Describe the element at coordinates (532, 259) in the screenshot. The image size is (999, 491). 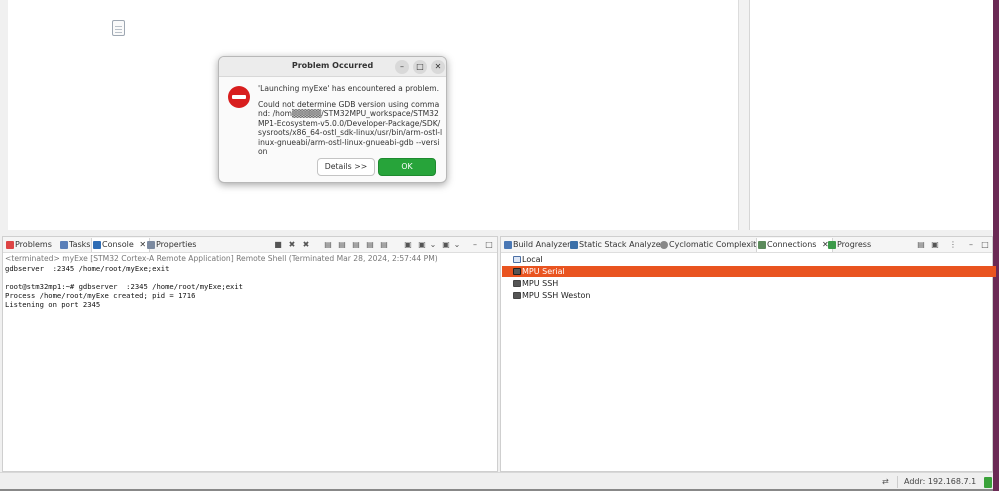
I see `connection-label: Local` at that location.